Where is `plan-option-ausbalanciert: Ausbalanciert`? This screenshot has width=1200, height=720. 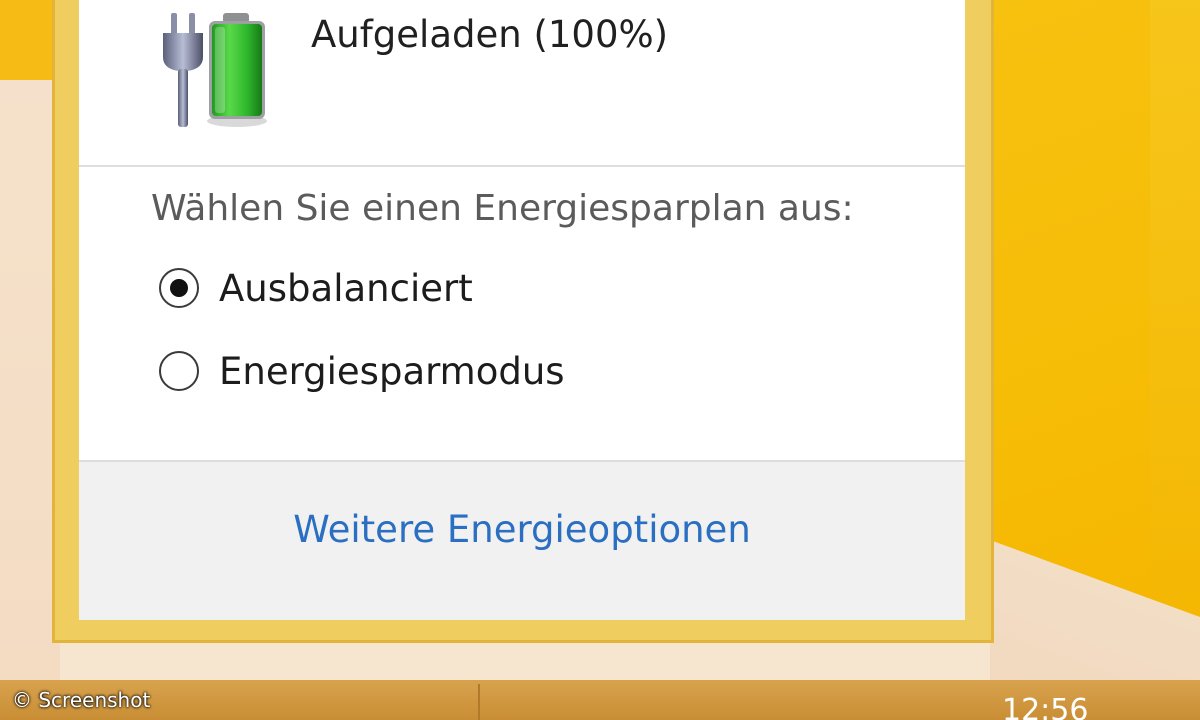 plan-option-ausbalanciert: Ausbalanciert is located at coordinates (439, 288).